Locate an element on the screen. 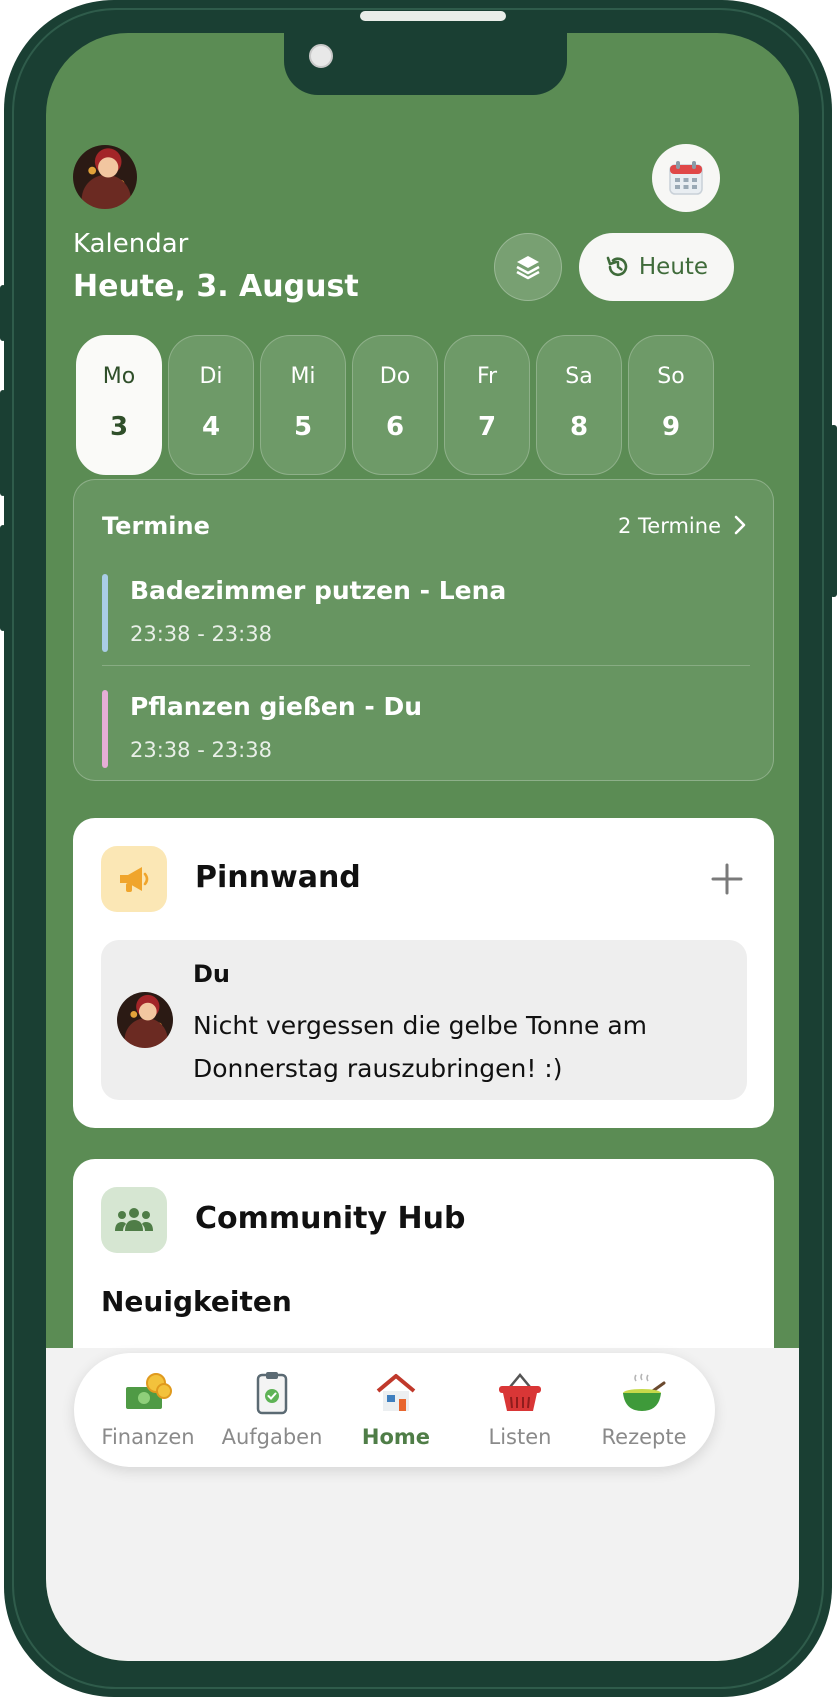  money-icon is located at coordinates (149, 1391).